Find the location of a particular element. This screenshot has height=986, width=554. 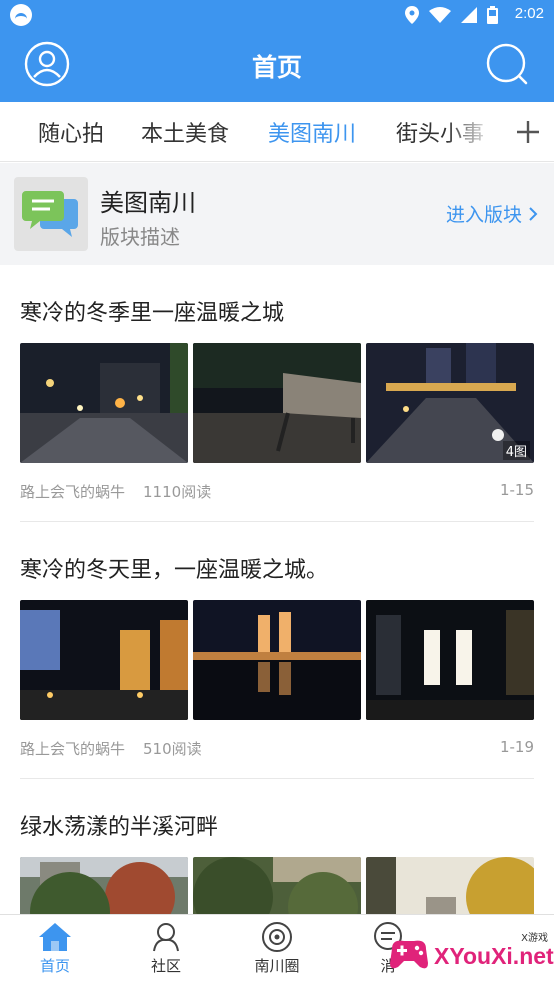

section-name: 美图南川 is located at coordinates (148, 203).